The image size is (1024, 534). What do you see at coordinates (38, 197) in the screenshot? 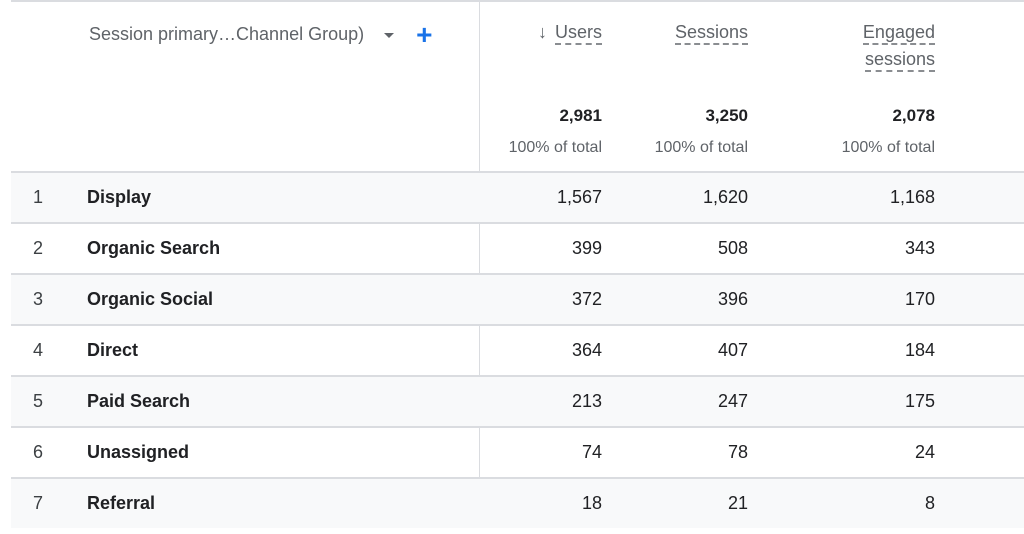
I see `row-index: 1` at bounding box center [38, 197].